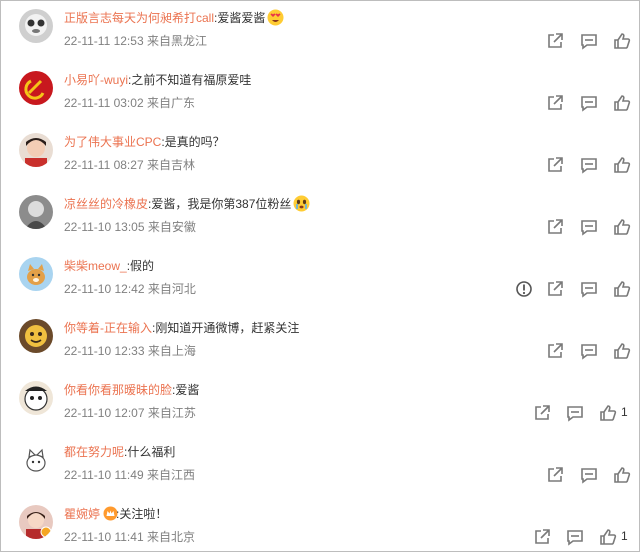 The height and width of the screenshot is (552, 640). I want to click on comment-username: 小易吖-wuyi, so click(96, 80).